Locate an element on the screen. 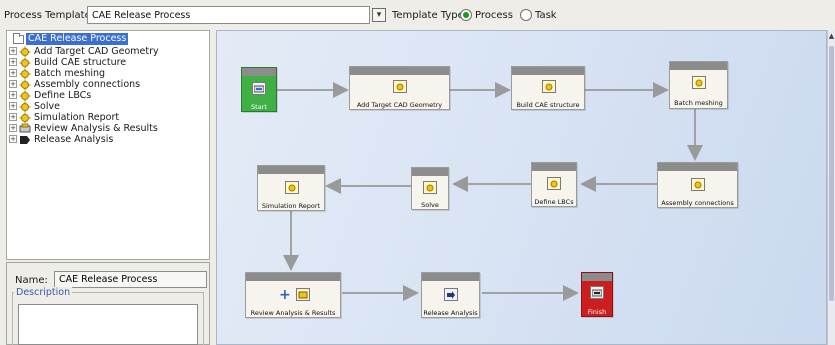  release-node-label: Release Analysis is located at coordinates (450, 313).